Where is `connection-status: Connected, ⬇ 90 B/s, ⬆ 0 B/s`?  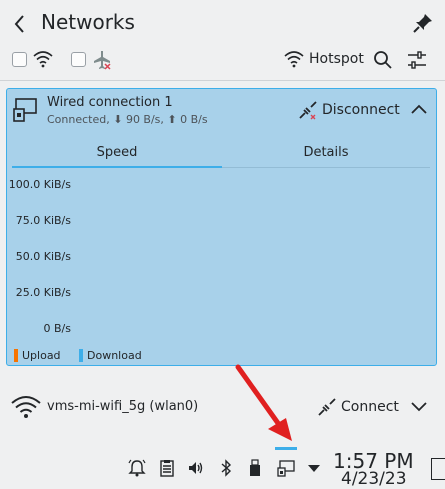 connection-status: Connected, ⬇ 90 B/s, ⬆ 0 B/s is located at coordinates (127, 119).